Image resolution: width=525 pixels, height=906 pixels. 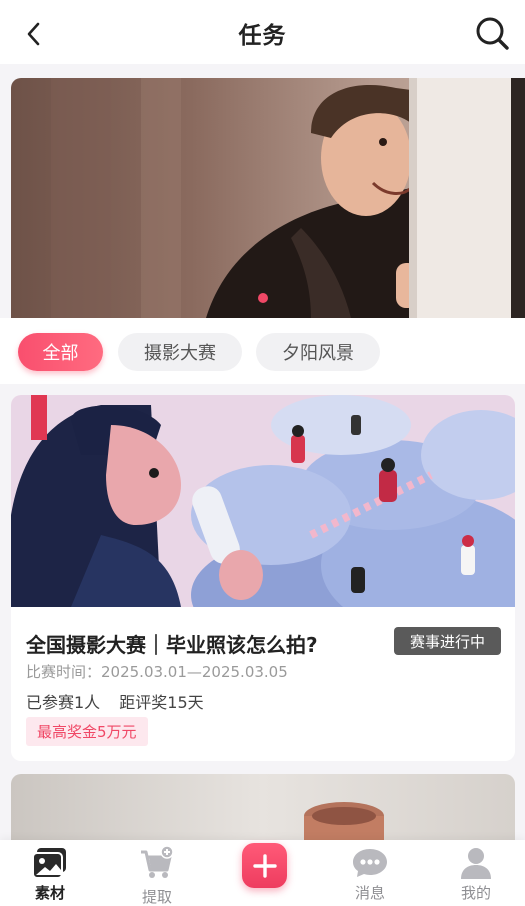 I want to click on nav-label-profile: 我的, so click(x=475, y=893).